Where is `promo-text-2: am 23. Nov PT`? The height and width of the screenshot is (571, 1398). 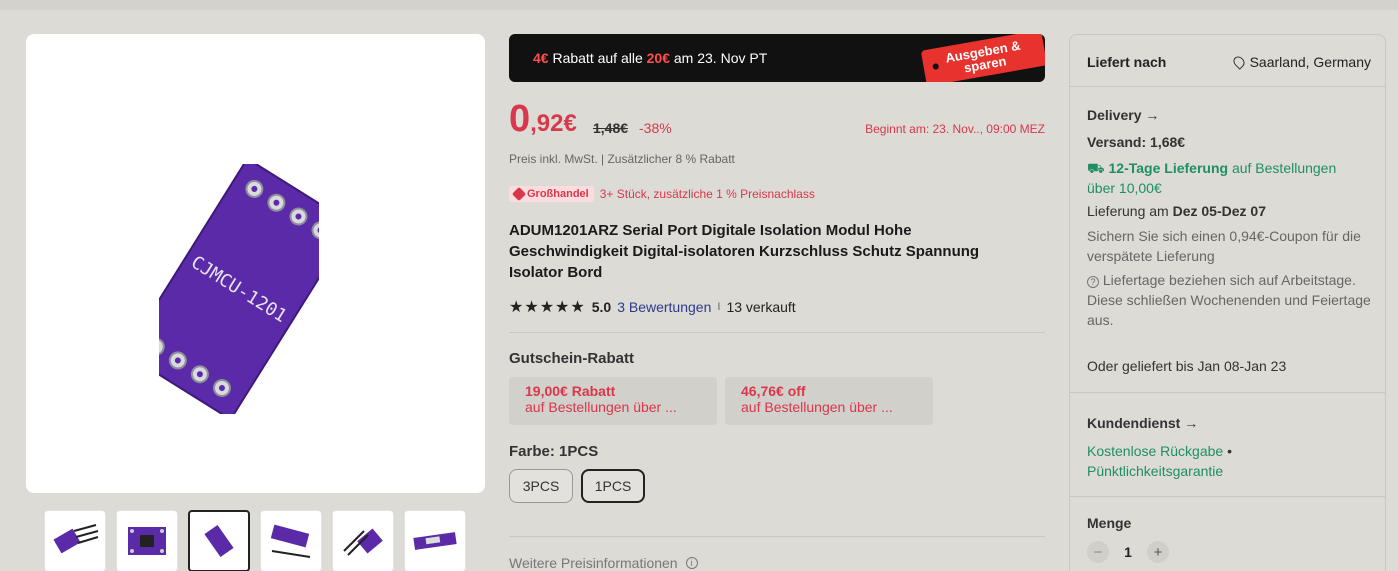
promo-text-2: am 23. Nov PT is located at coordinates (719, 58).